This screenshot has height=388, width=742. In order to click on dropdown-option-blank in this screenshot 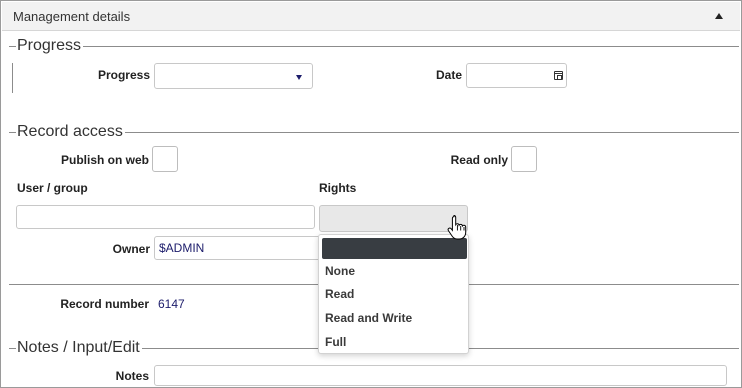, I will do `click(394, 248)`.